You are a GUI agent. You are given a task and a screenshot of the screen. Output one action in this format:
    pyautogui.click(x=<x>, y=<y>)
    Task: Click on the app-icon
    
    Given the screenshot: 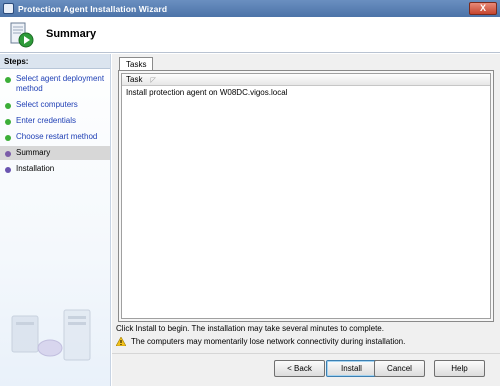 What is the action you would take?
    pyautogui.click(x=8, y=8)
    